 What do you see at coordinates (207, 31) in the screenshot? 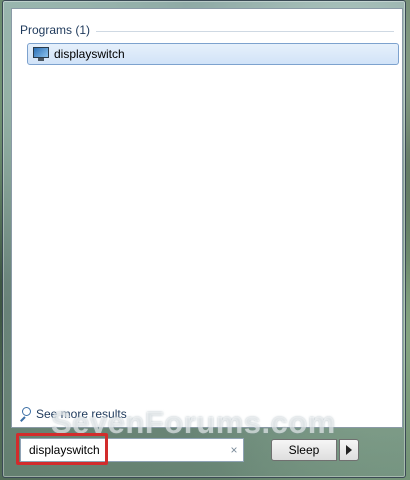
I see `programs-group-header: Programs (1)` at bounding box center [207, 31].